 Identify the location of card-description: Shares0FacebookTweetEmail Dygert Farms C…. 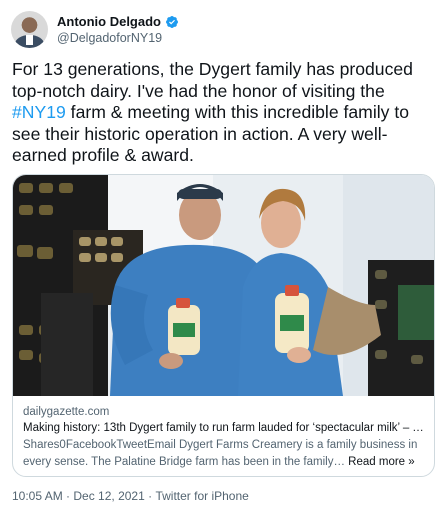
(224, 454).